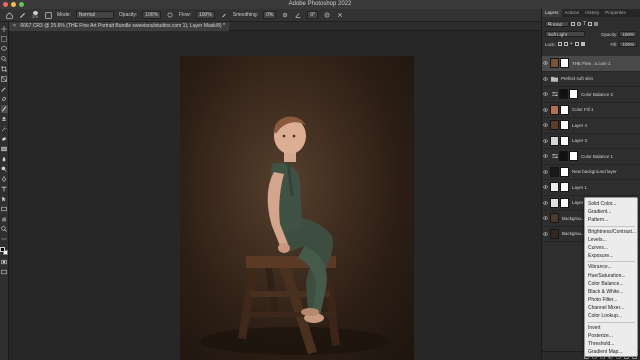 This screenshot has height=360, width=640. Describe the element at coordinates (4, 29) in the screenshot. I see `move-tool-icon` at that location.